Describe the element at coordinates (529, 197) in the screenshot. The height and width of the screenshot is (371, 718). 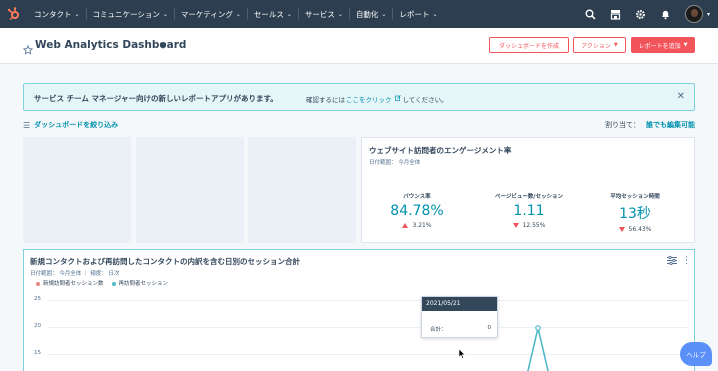
I see `metric-label: ページビュー数/セッション` at that location.